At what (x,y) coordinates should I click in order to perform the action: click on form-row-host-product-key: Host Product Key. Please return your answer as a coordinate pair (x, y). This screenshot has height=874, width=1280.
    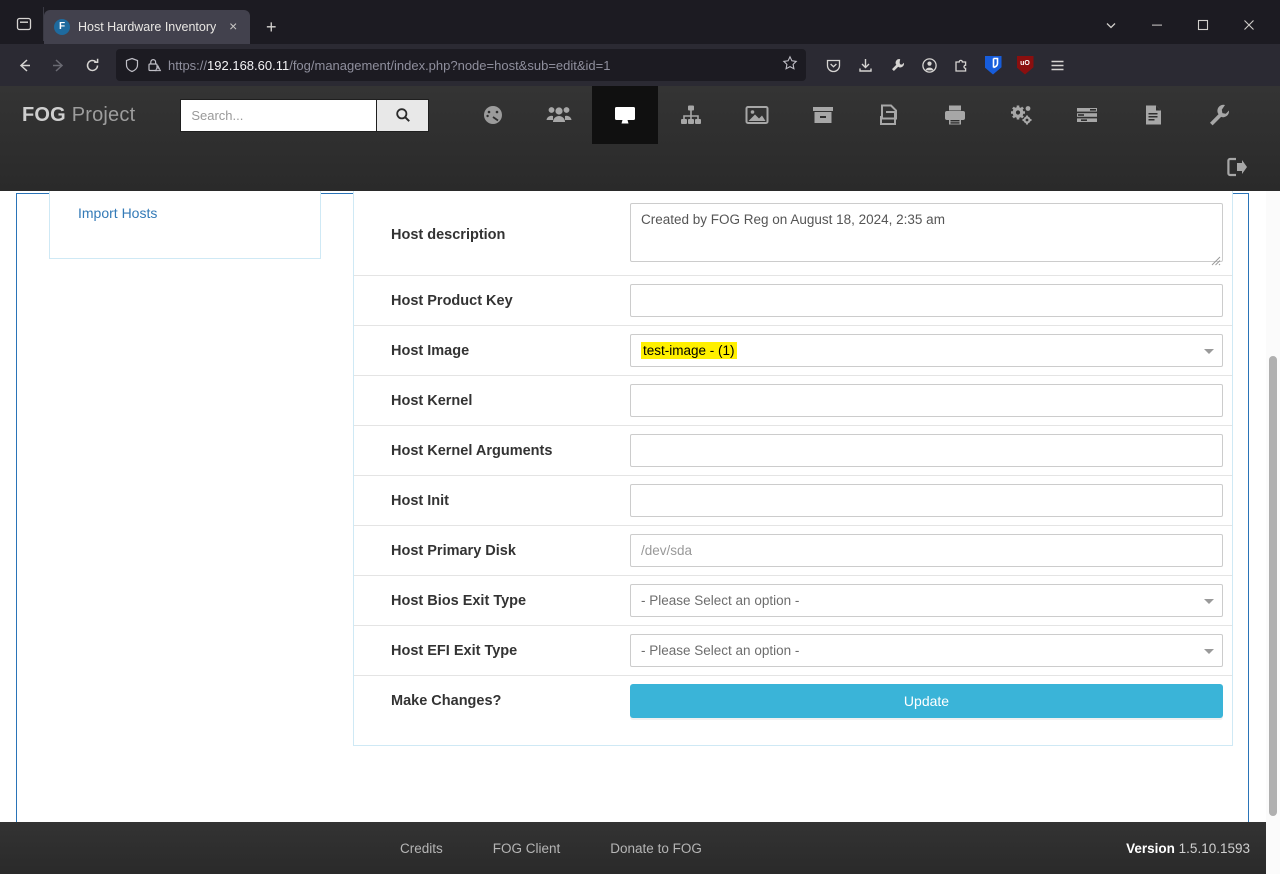
    Looking at the image, I should click on (793, 301).